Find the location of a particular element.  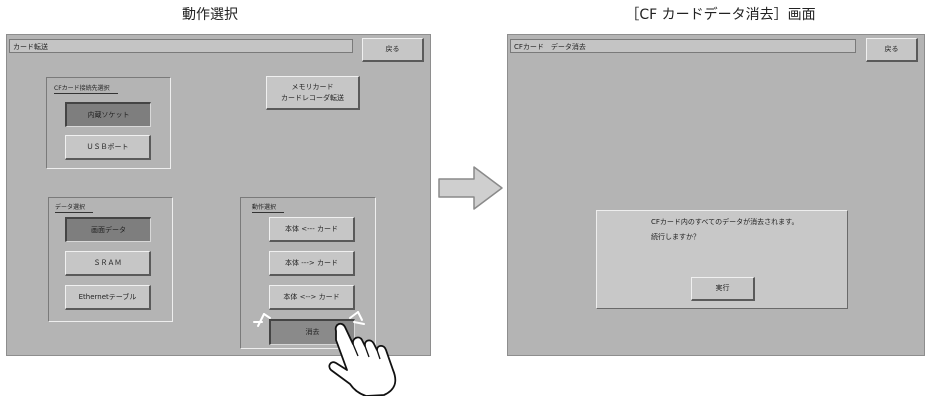

memory-card-transfer-button: メモリカード カードレコーダ転送 is located at coordinates (313, 93).